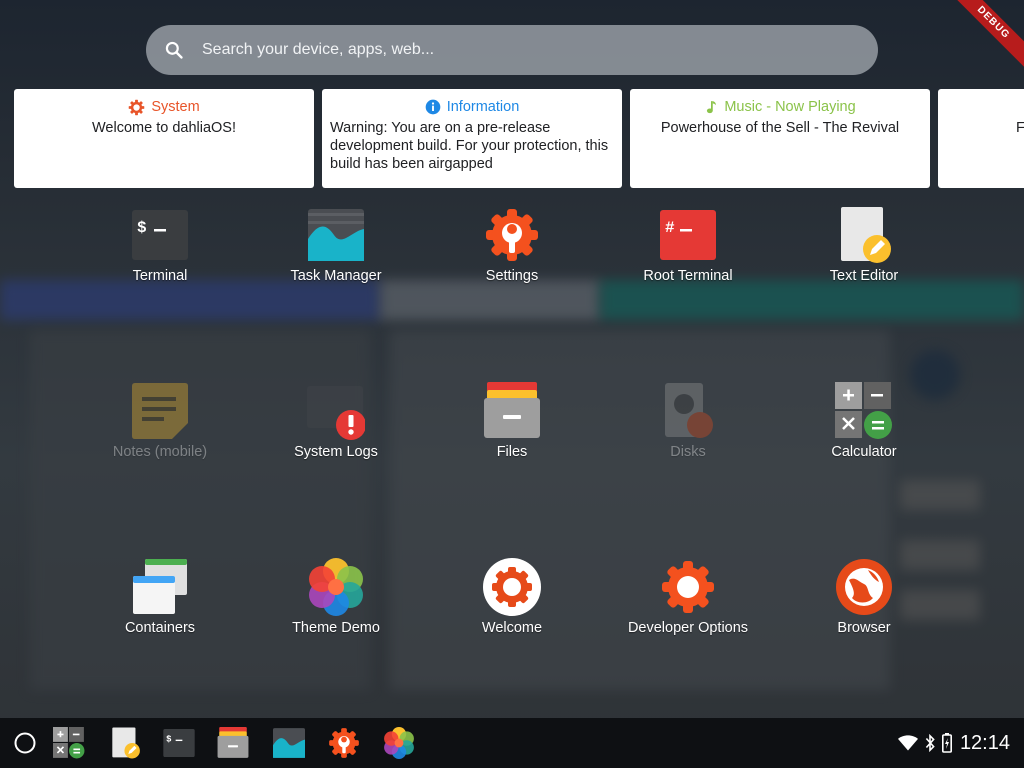  Describe the element at coordinates (160, 452) in the screenshot. I see `app-label: Notes (mobile)` at that location.